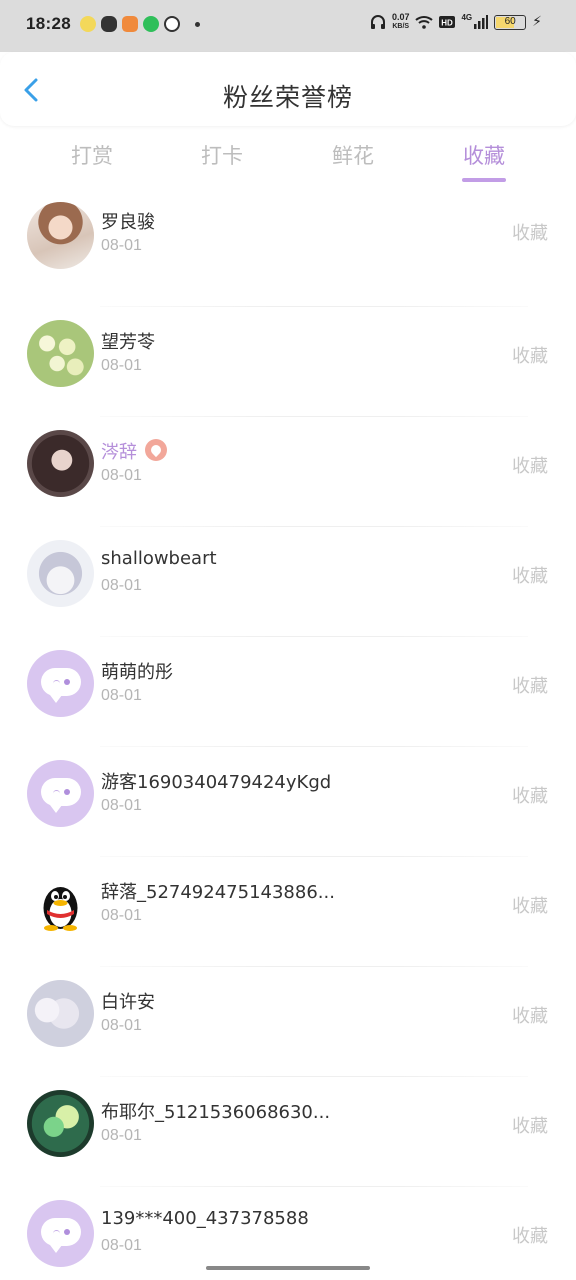 The image size is (576, 1280). Describe the element at coordinates (288, 801) in the screenshot. I see `list-item: 游客1690340479424yKgd 08-01 收藏` at that location.